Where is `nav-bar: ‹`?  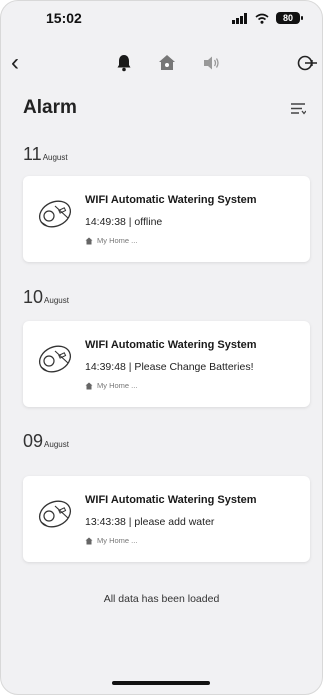 nav-bar: ‹ is located at coordinates (161, 63).